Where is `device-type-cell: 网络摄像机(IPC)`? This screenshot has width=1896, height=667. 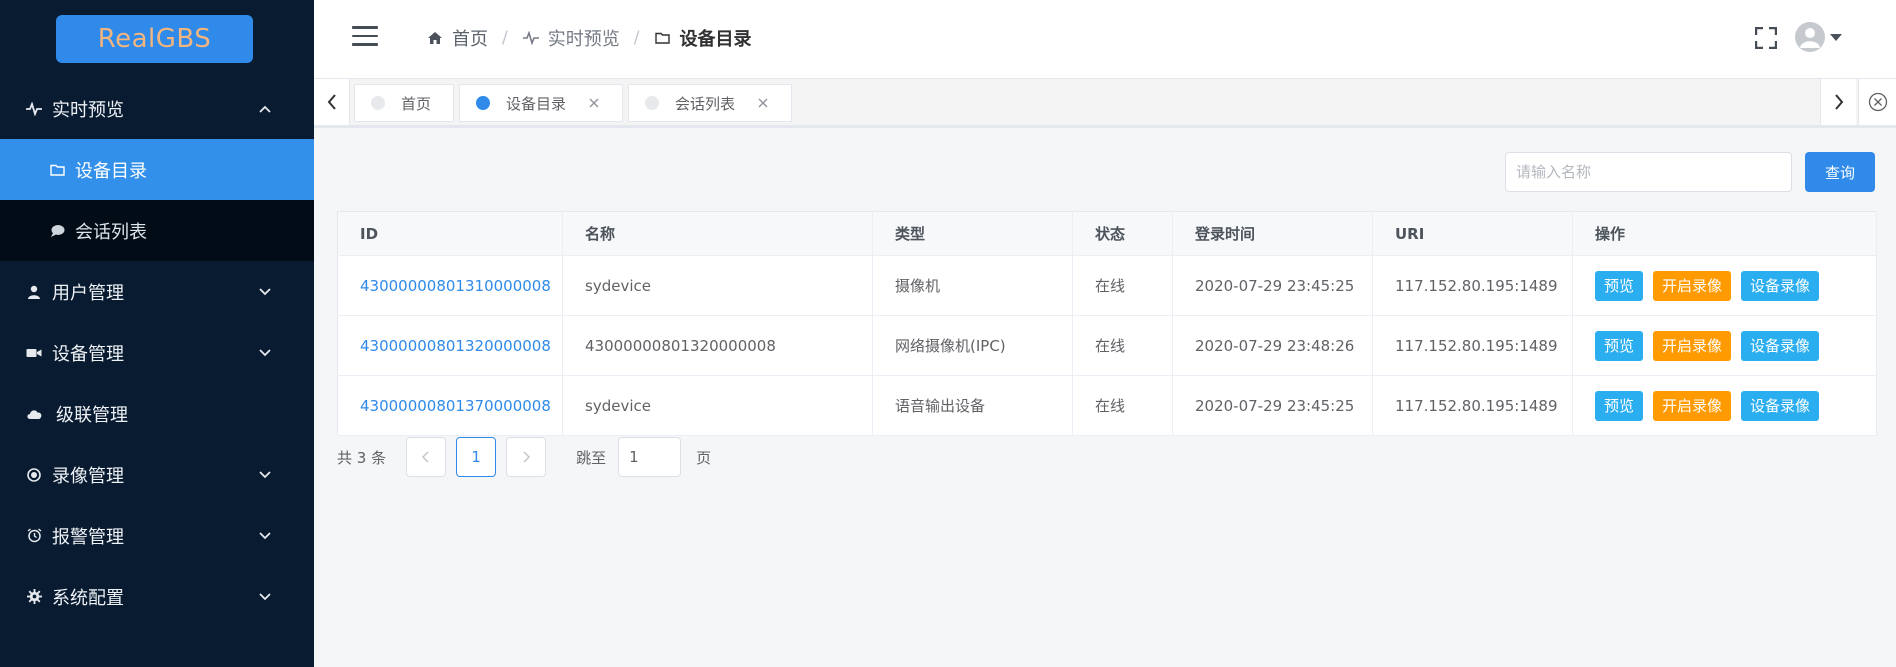 device-type-cell: 网络摄像机(IPC) is located at coordinates (972, 345).